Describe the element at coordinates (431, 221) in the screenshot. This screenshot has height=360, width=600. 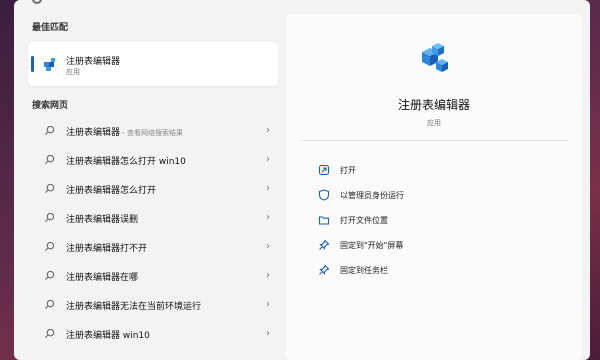
I see `open-file-location-action: 打开文件位置` at that location.